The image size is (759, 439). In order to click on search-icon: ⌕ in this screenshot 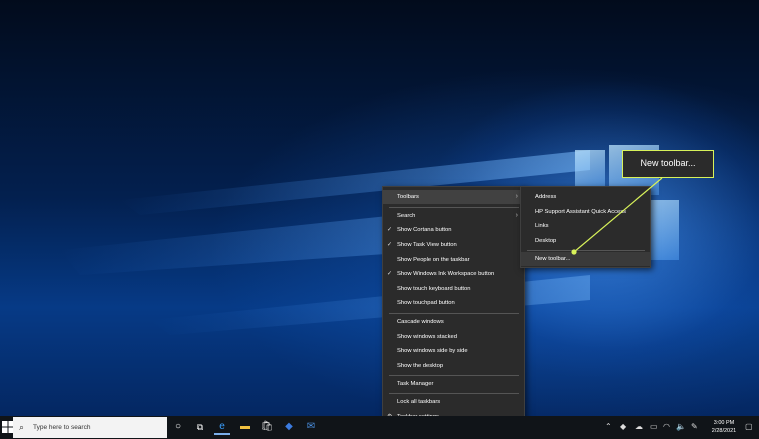, I will do `click(22, 427)`.